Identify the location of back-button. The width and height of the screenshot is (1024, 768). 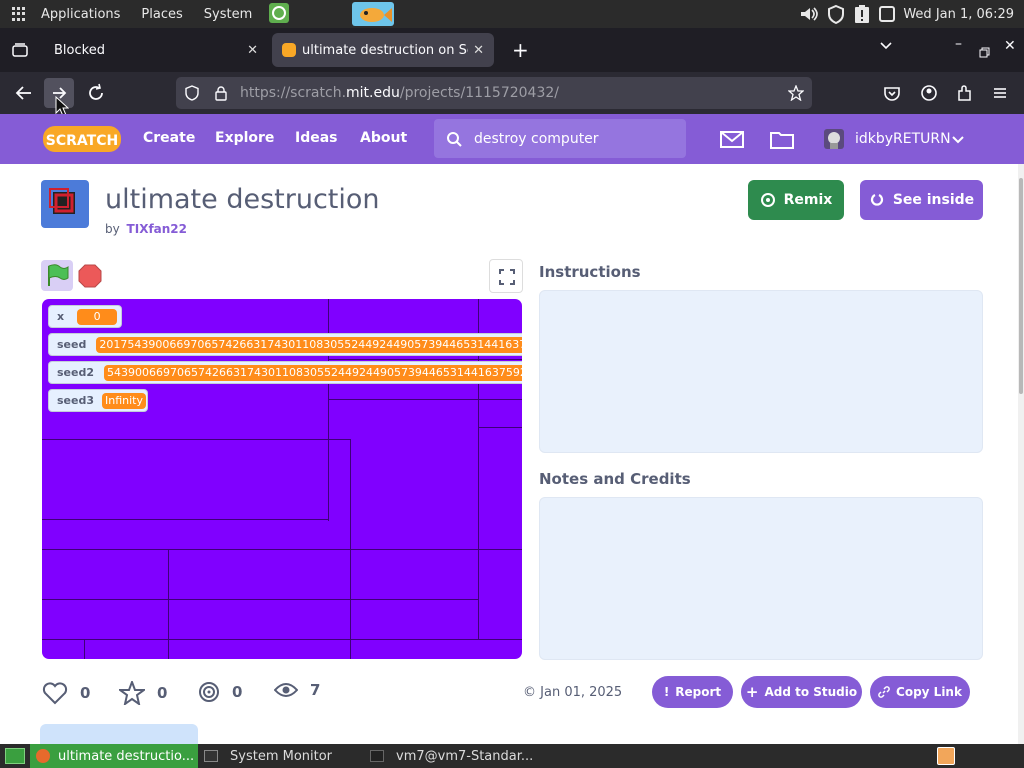
(24, 93).